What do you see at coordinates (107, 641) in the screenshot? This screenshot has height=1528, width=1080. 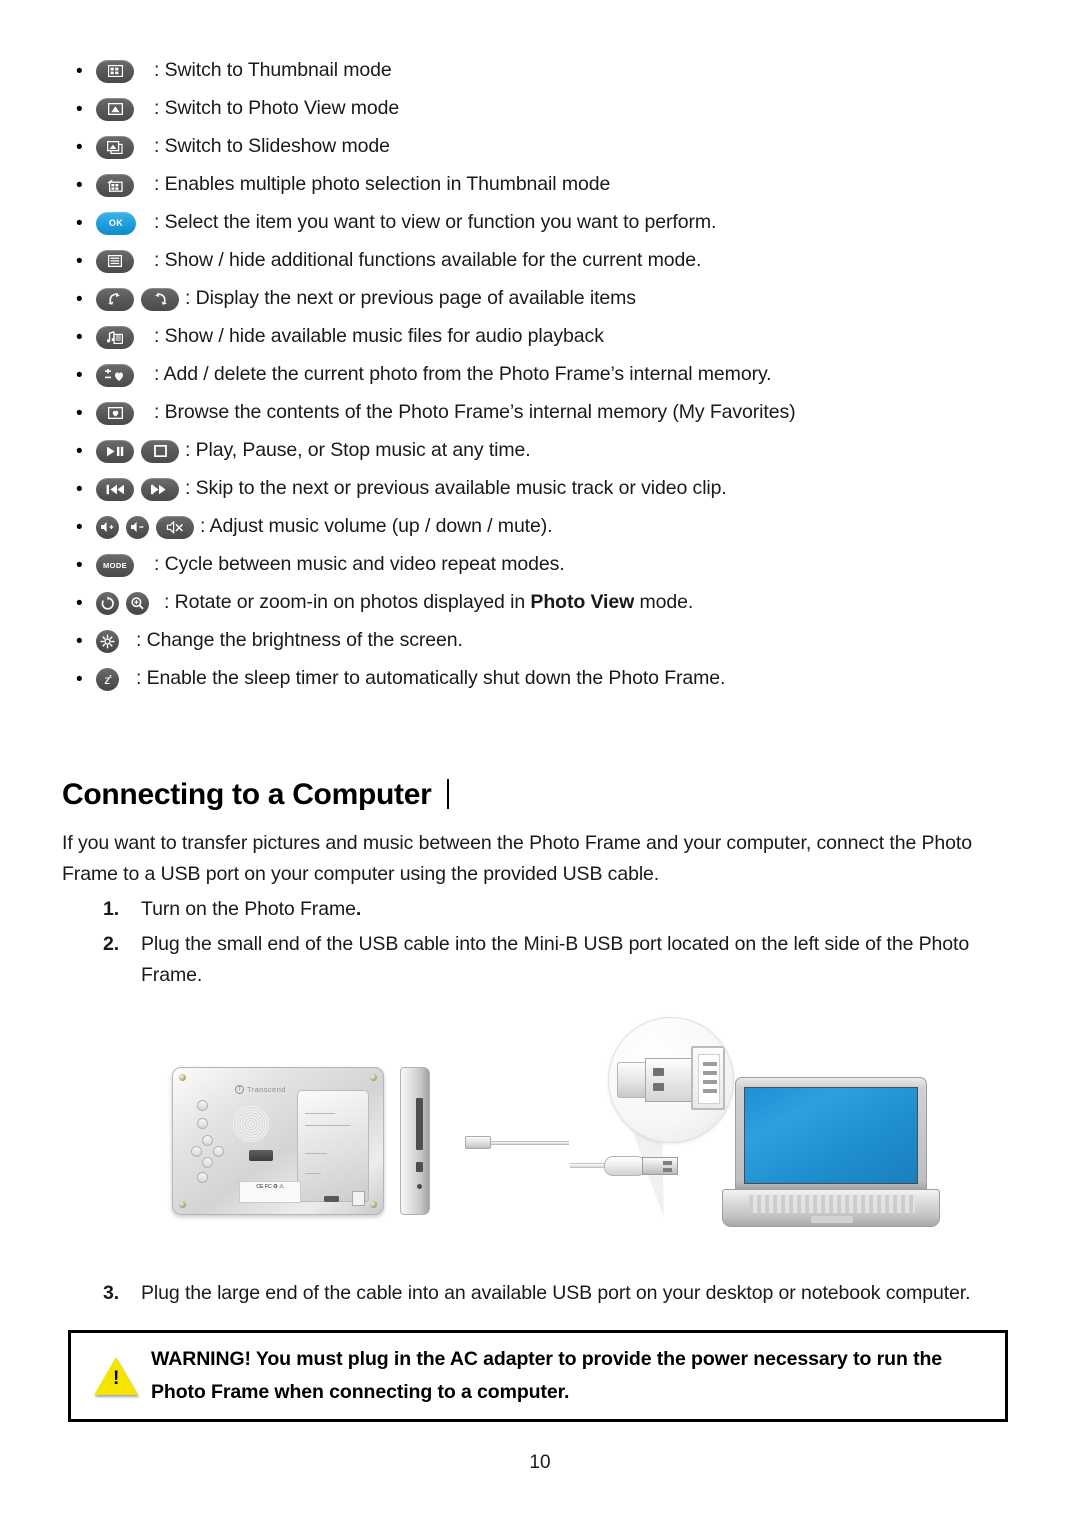 I see `brightness-icon` at bounding box center [107, 641].